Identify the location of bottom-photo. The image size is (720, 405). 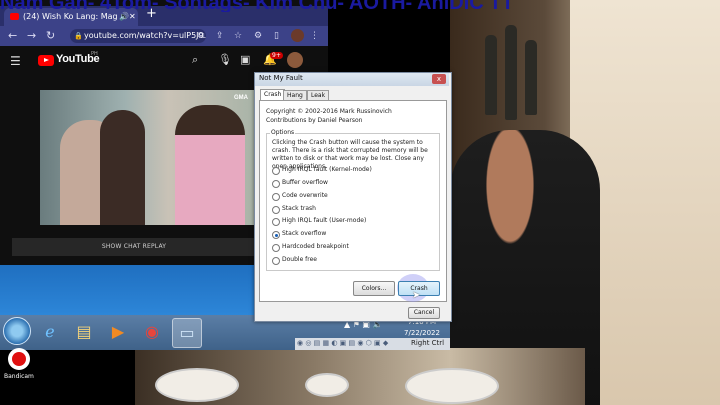
(360, 376).